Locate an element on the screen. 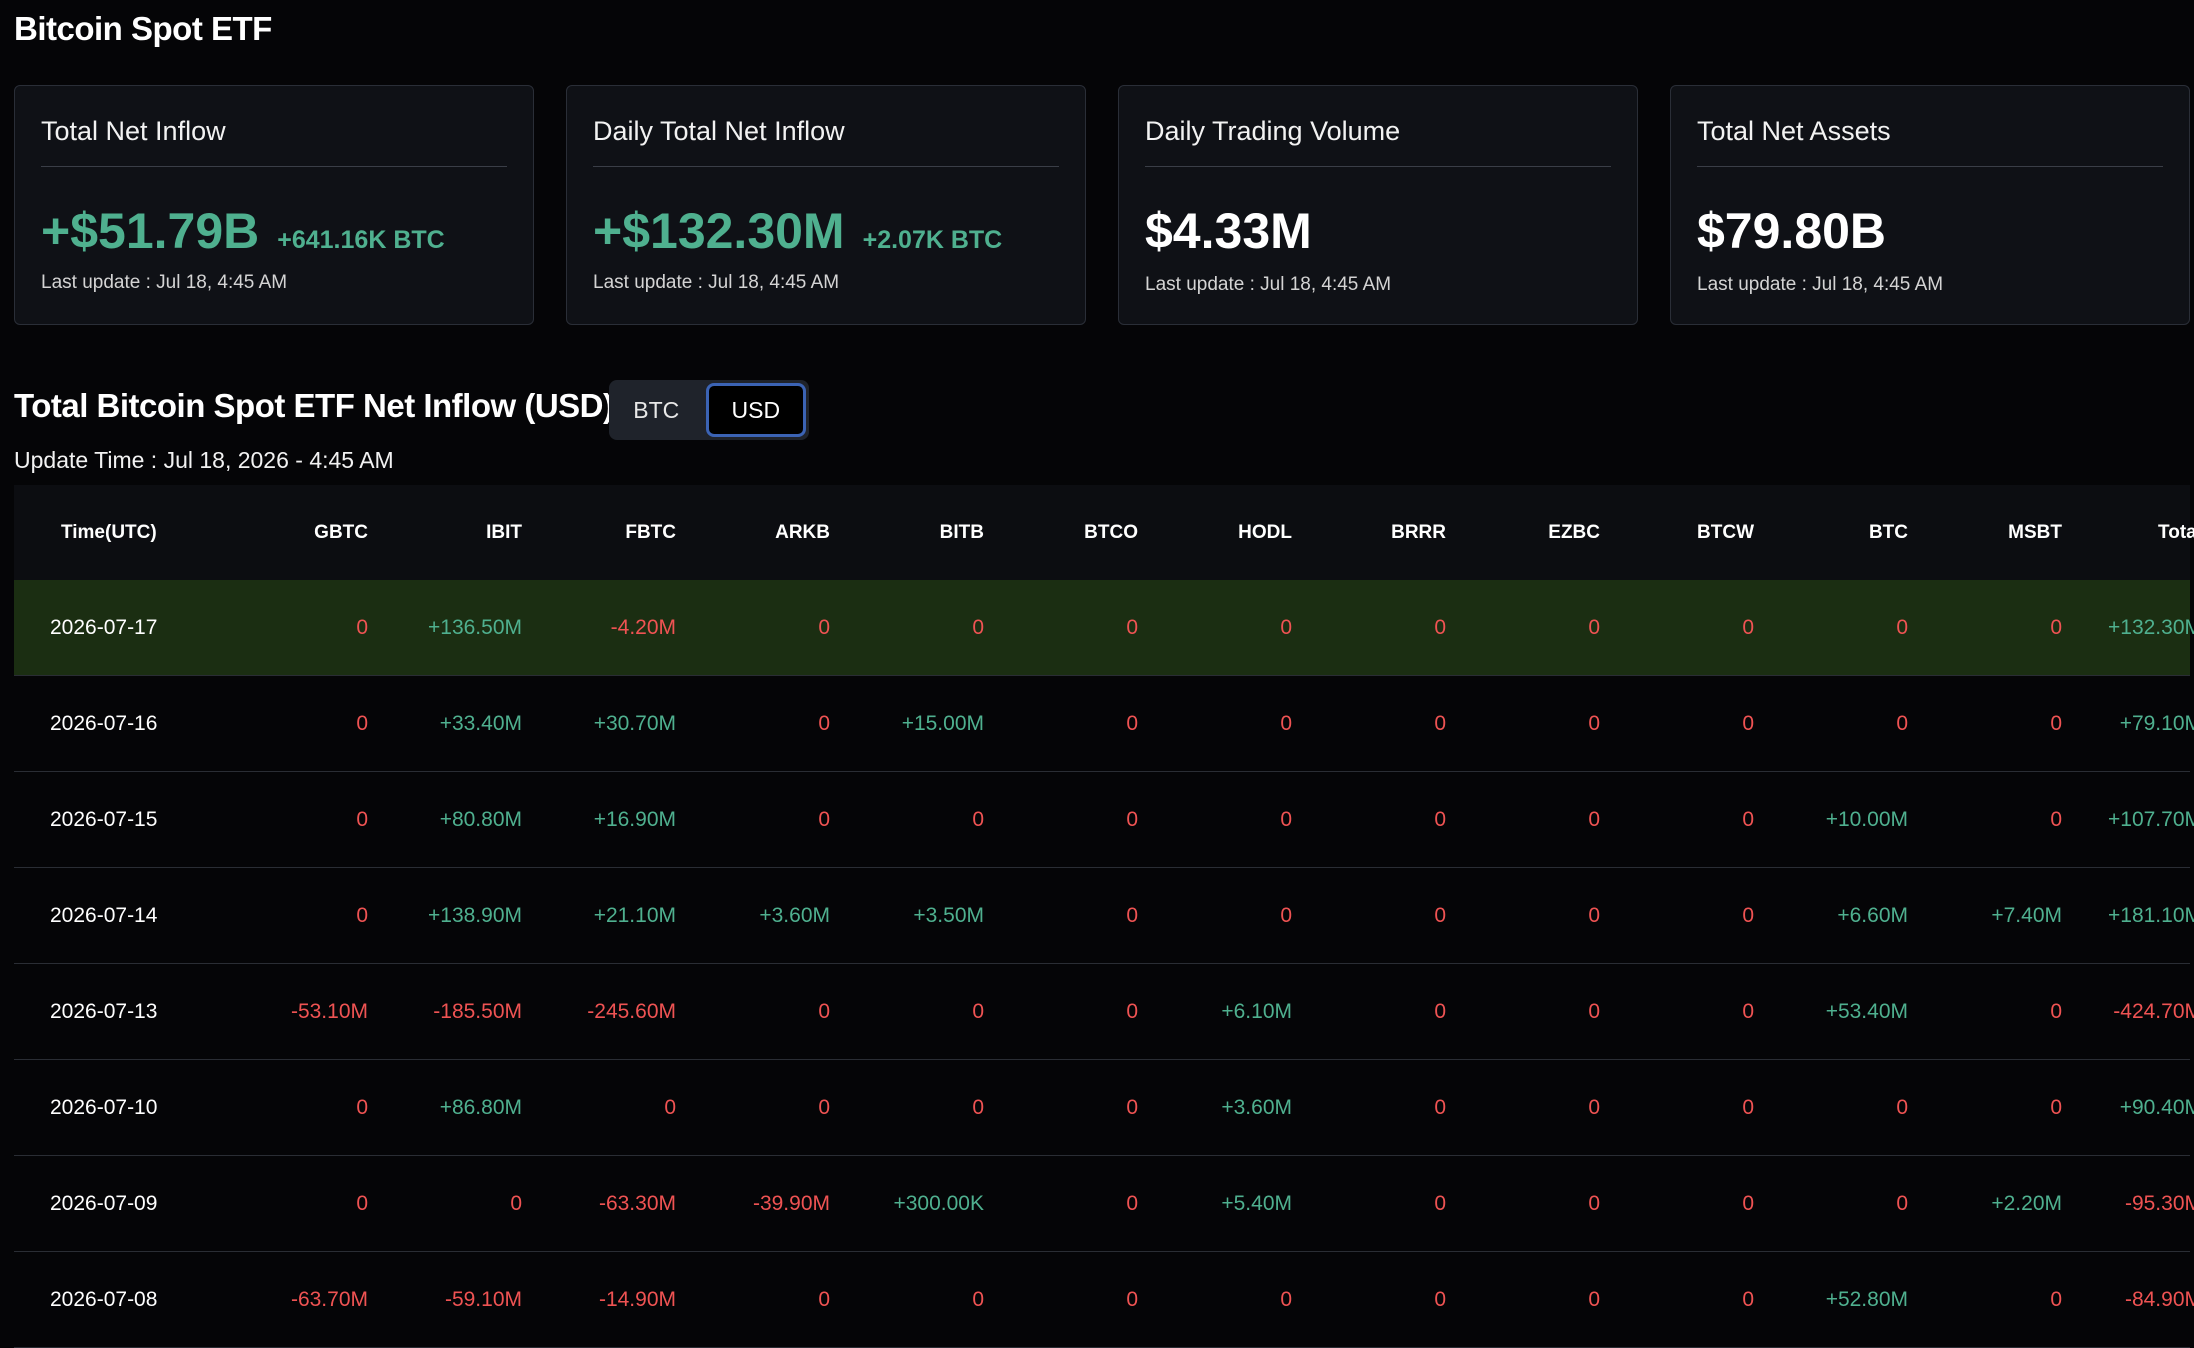 The height and width of the screenshot is (1348, 2194). card-sub-value: +2.07K BTC is located at coordinates (932, 240).